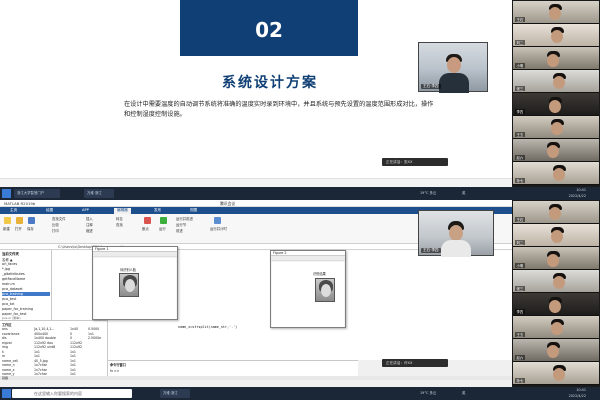  Describe the element at coordinates (181, 224) in the screenshot. I see `run-section-button: 运行节` at that location.